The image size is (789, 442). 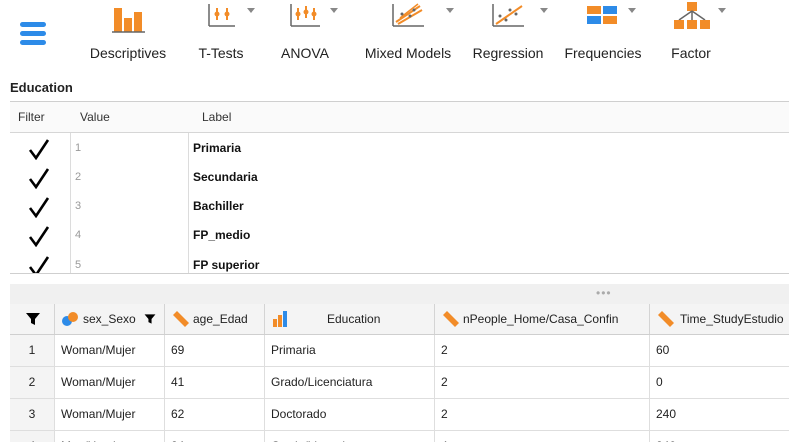 What do you see at coordinates (350, 350) in the screenshot?
I see `cell-education: Primaria` at bounding box center [350, 350].